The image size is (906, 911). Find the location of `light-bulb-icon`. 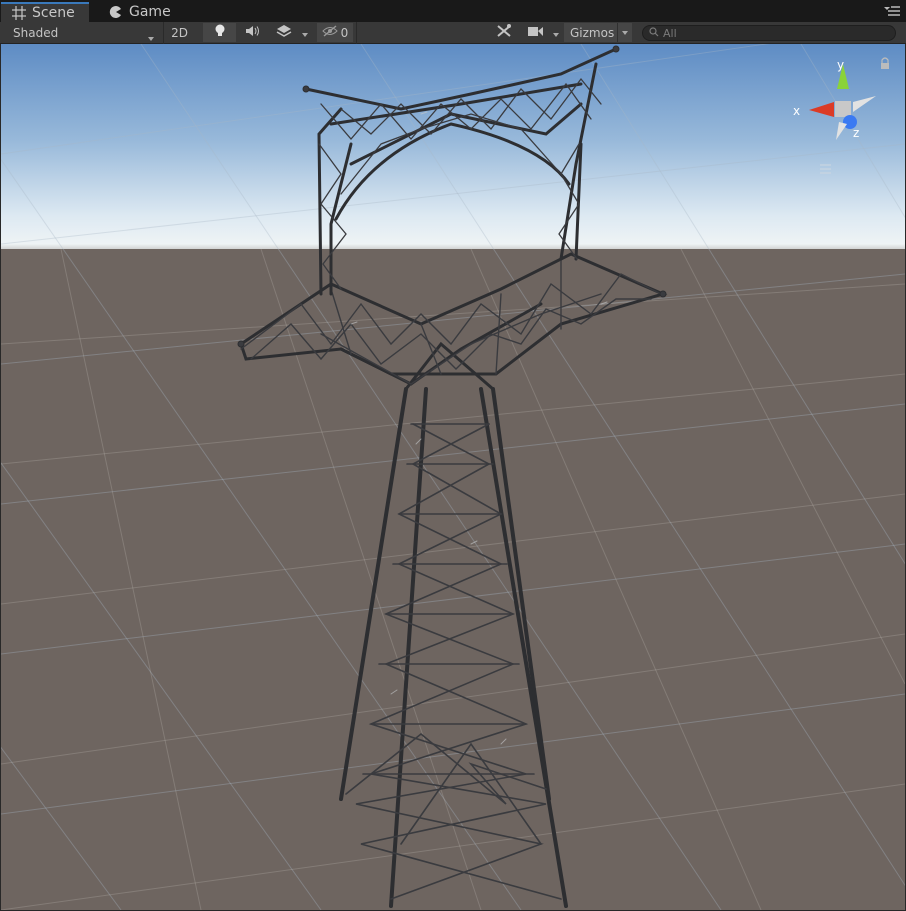

light-bulb-icon is located at coordinates (220, 32).